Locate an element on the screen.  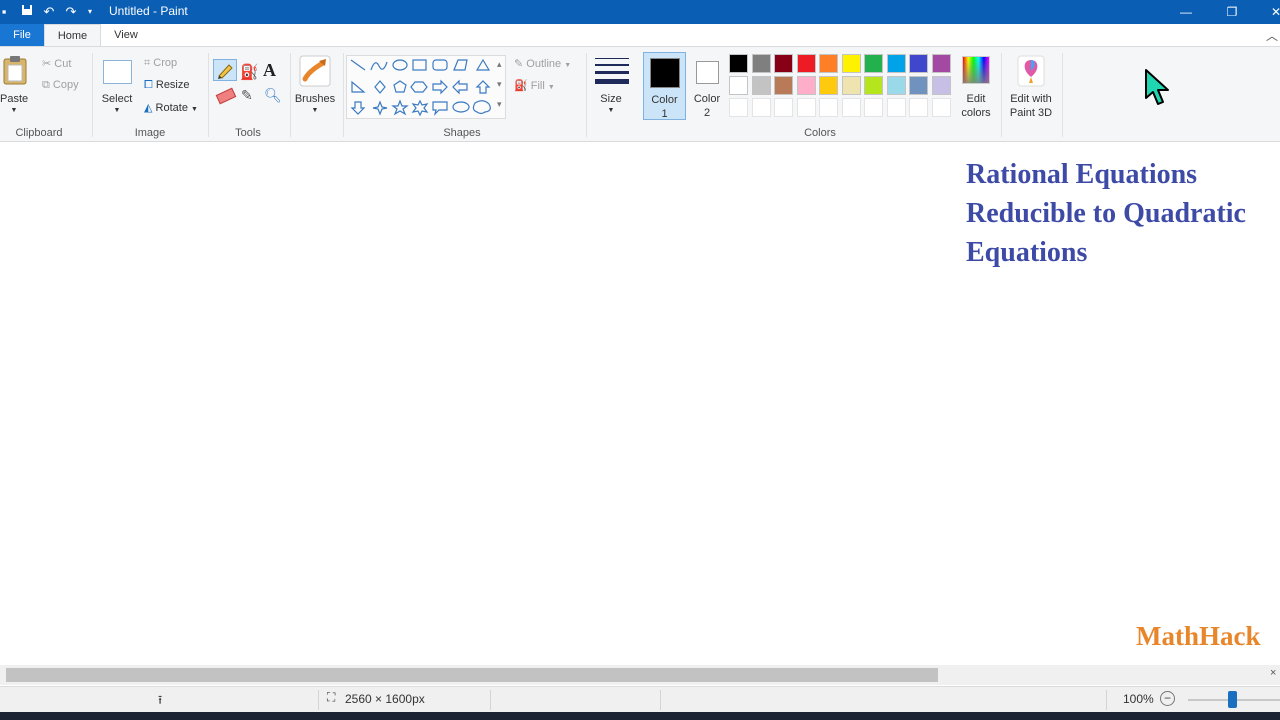
copy-icon: ⧉ is located at coordinates (46, 85).